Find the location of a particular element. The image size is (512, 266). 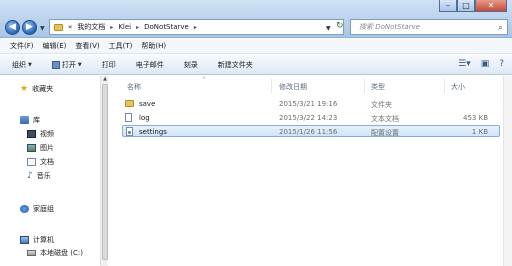

breadcrumb-item-klei: Klei is located at coordinates (124, 27).